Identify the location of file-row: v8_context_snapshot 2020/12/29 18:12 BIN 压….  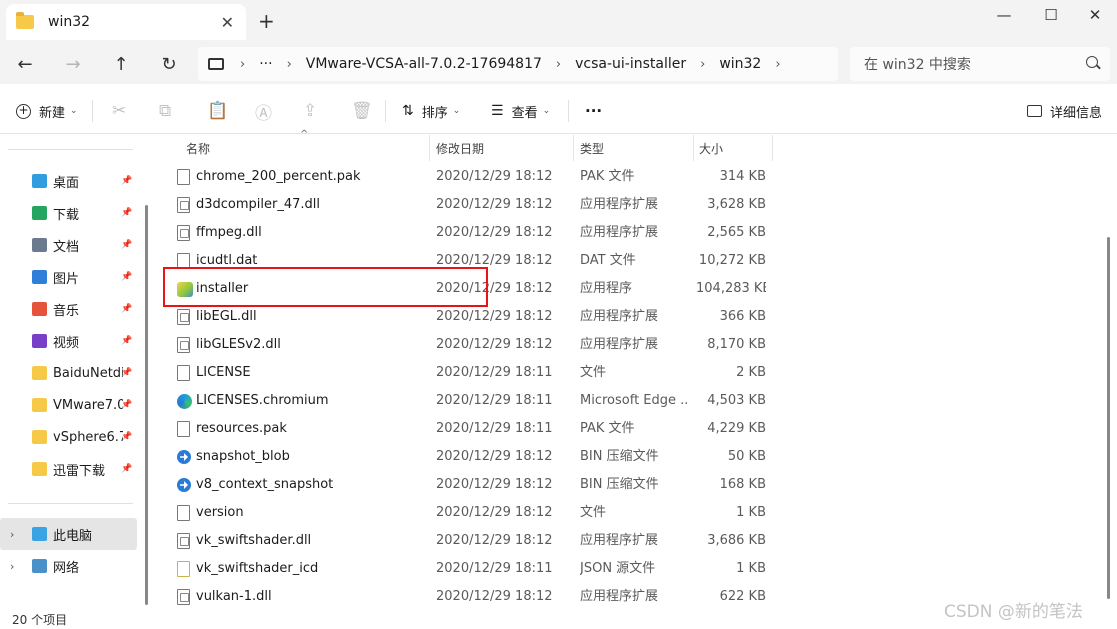
(631, 485).